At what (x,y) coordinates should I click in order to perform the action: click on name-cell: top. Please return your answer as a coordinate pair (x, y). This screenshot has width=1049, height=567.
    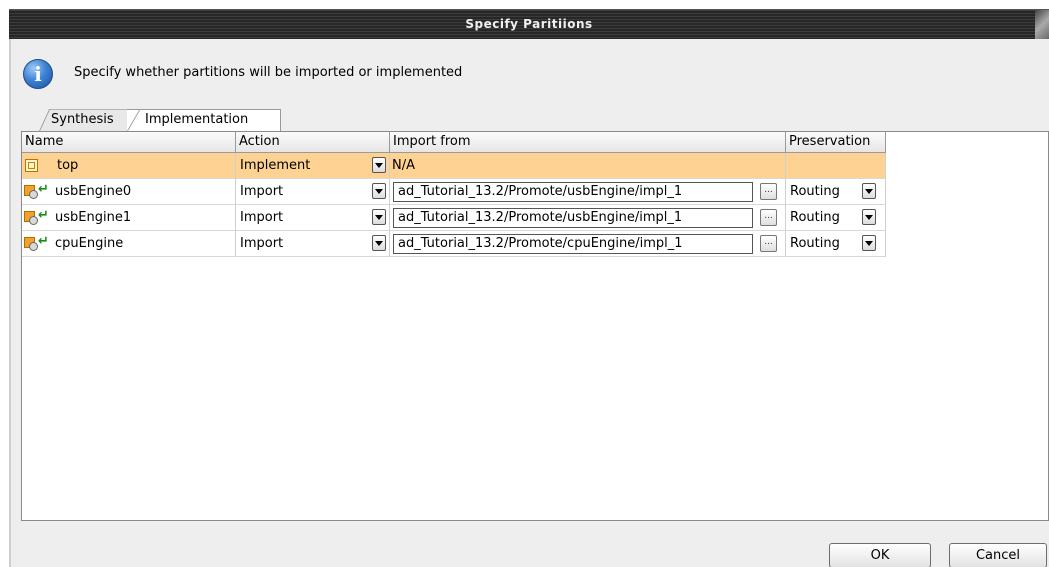
    Looking at the image, I should click on (129, 166).